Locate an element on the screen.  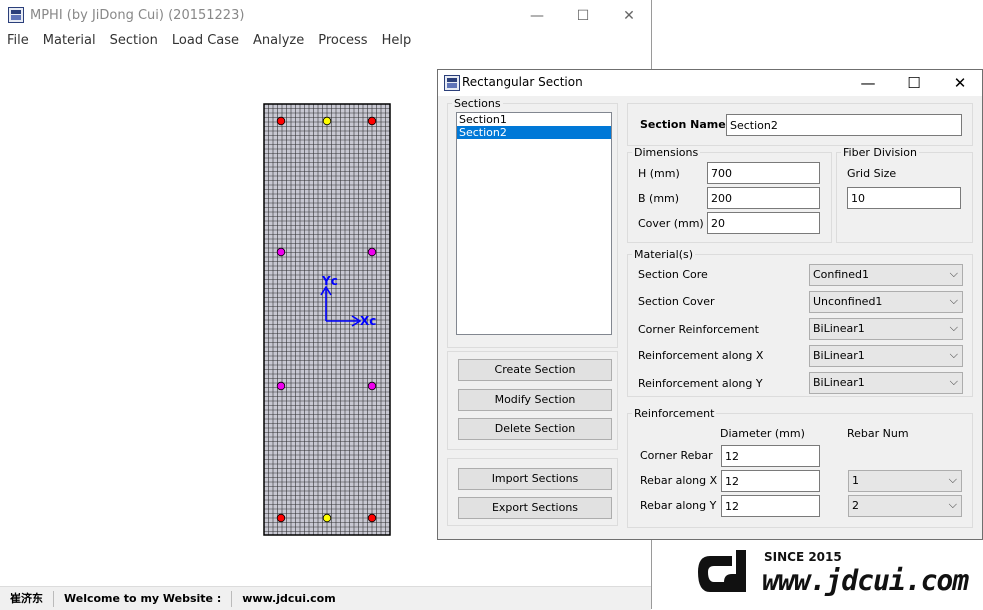
h-label: H (mm) is located at coordinates (659, 173).